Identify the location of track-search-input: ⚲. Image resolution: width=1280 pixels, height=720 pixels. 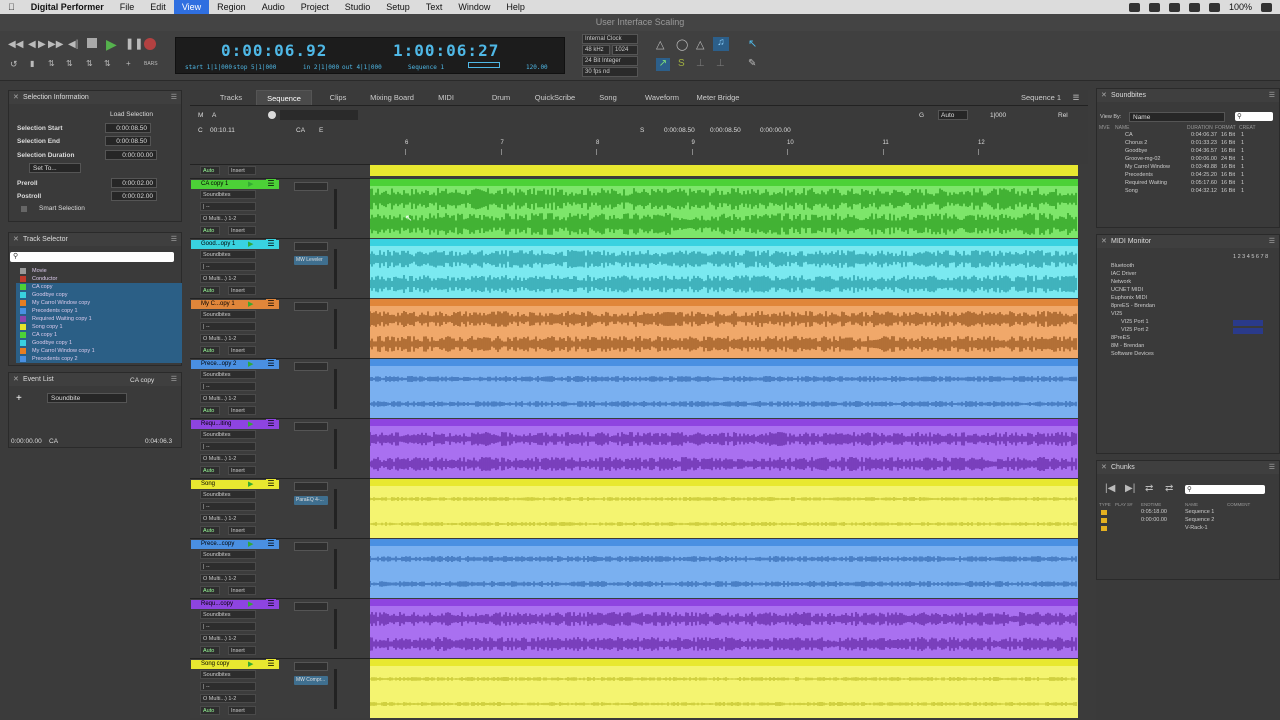
(92, 257).